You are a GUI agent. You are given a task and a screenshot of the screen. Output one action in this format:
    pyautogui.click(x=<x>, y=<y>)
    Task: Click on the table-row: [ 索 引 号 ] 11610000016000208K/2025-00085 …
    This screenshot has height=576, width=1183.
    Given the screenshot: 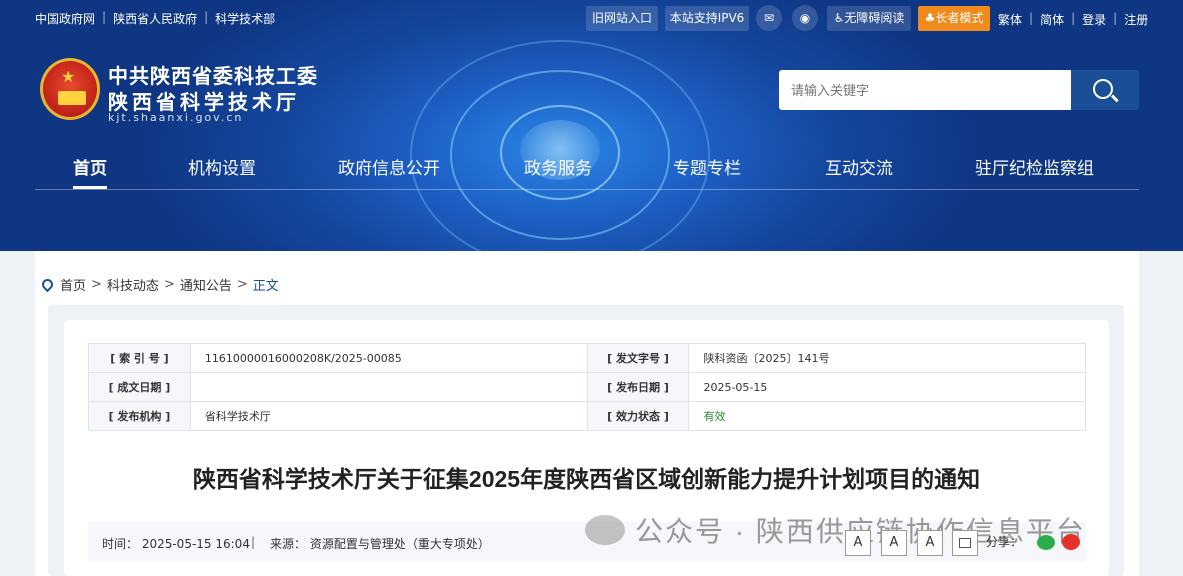 What is the action you would take?
    pyautogui.click(x=587, y=358)
    